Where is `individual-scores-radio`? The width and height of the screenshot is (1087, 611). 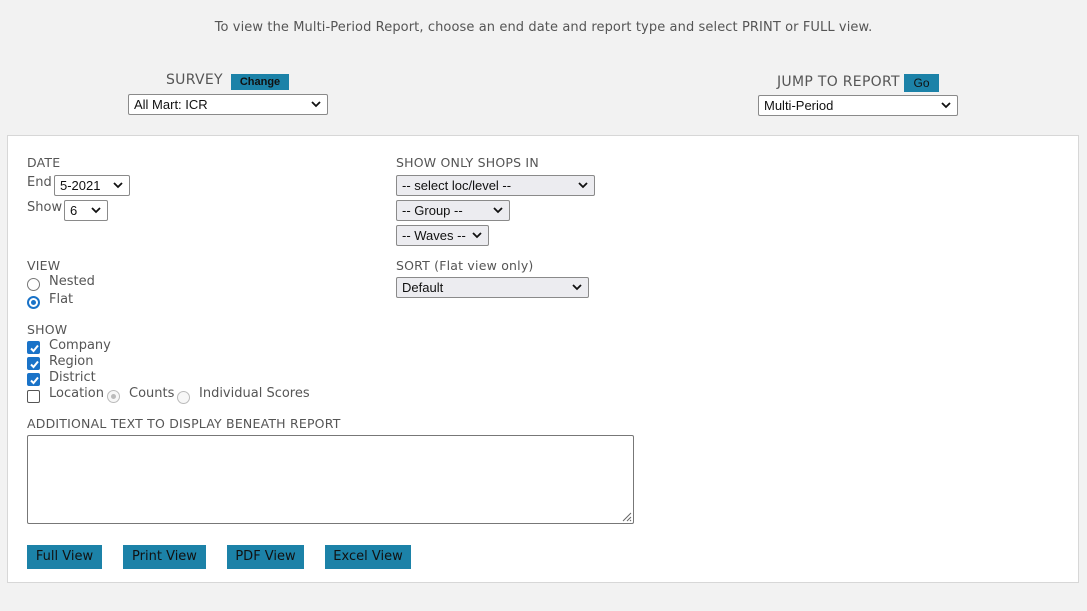
individual-scores-radio is located at coordinates (183, 397).